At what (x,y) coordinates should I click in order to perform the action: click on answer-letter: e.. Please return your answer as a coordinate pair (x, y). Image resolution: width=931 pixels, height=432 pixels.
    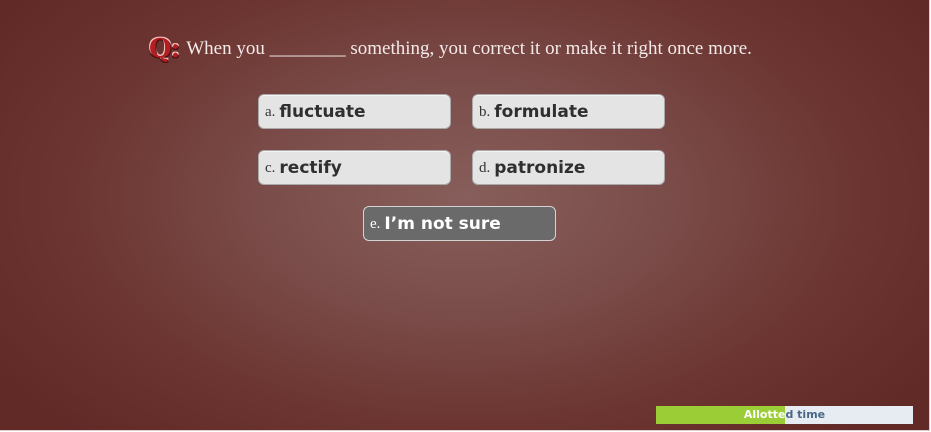
    Looking at the image, I should click on (375, 224).